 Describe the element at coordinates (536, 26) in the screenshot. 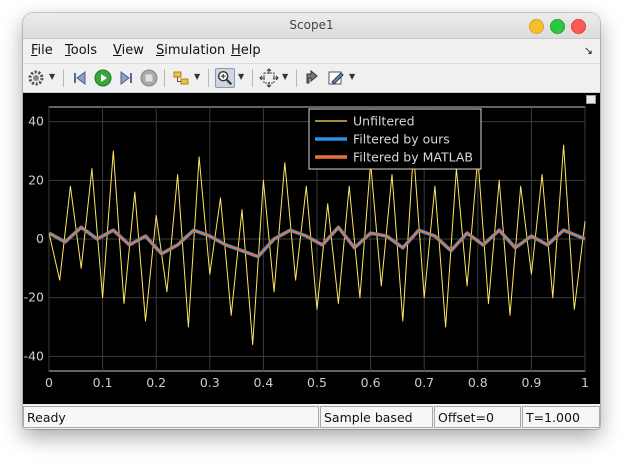

I see `minimize-button` at that location.